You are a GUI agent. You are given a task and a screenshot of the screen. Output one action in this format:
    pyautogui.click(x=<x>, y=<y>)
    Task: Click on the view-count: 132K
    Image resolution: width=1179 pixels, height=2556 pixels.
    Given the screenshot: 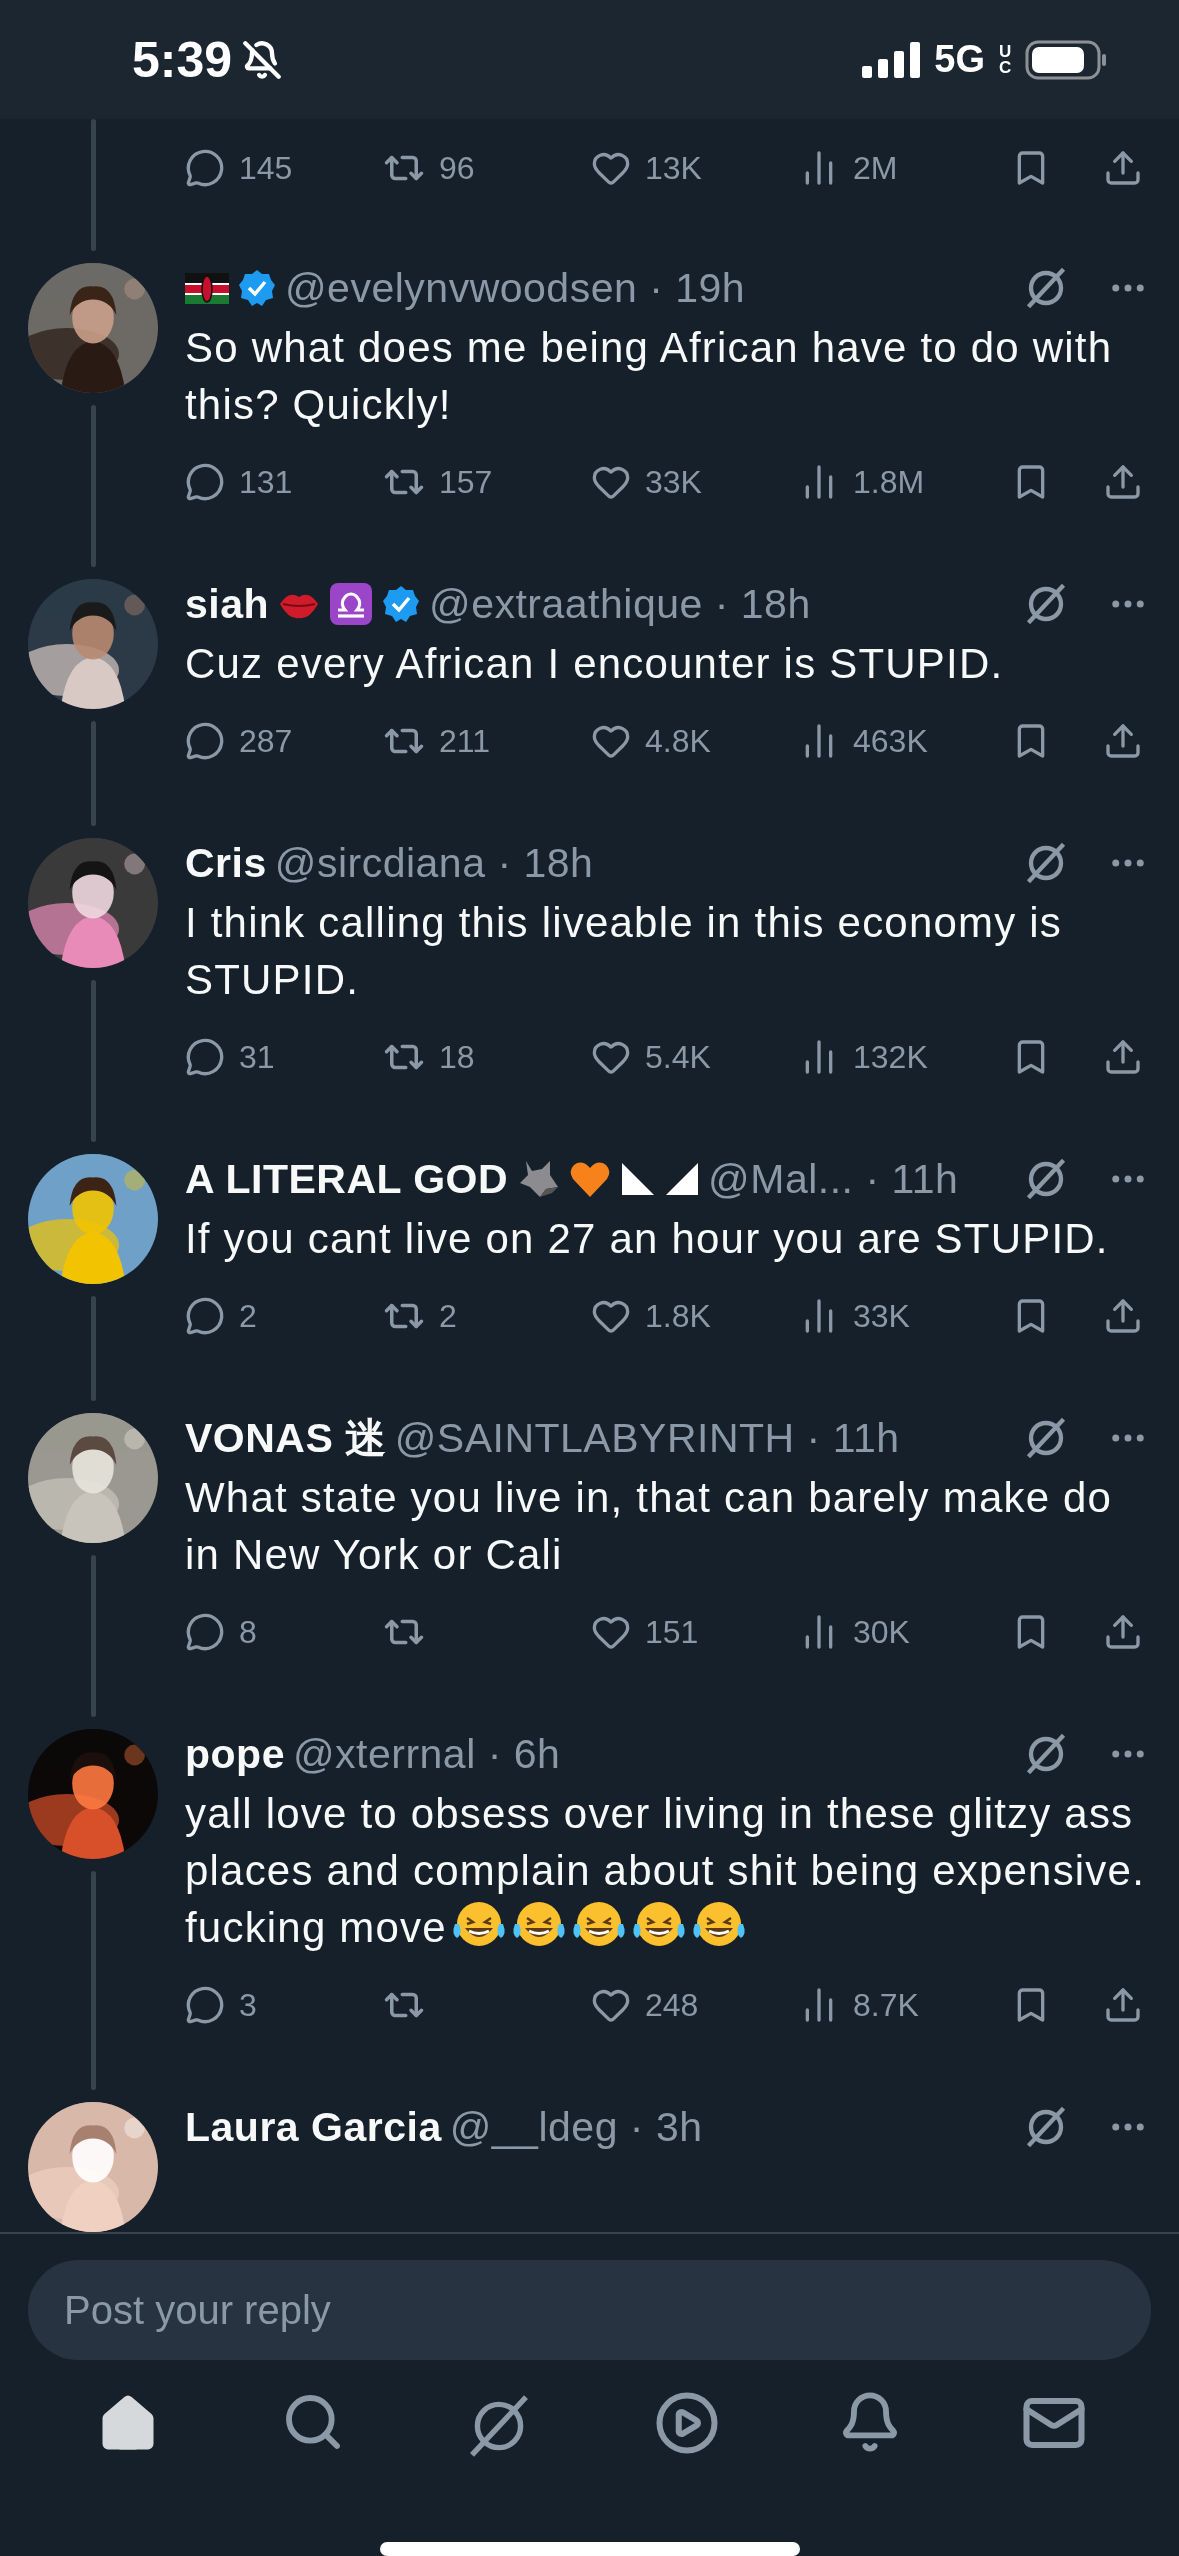 What is the action you would take?
    pyautogui.click(x=890, y=1057)
    